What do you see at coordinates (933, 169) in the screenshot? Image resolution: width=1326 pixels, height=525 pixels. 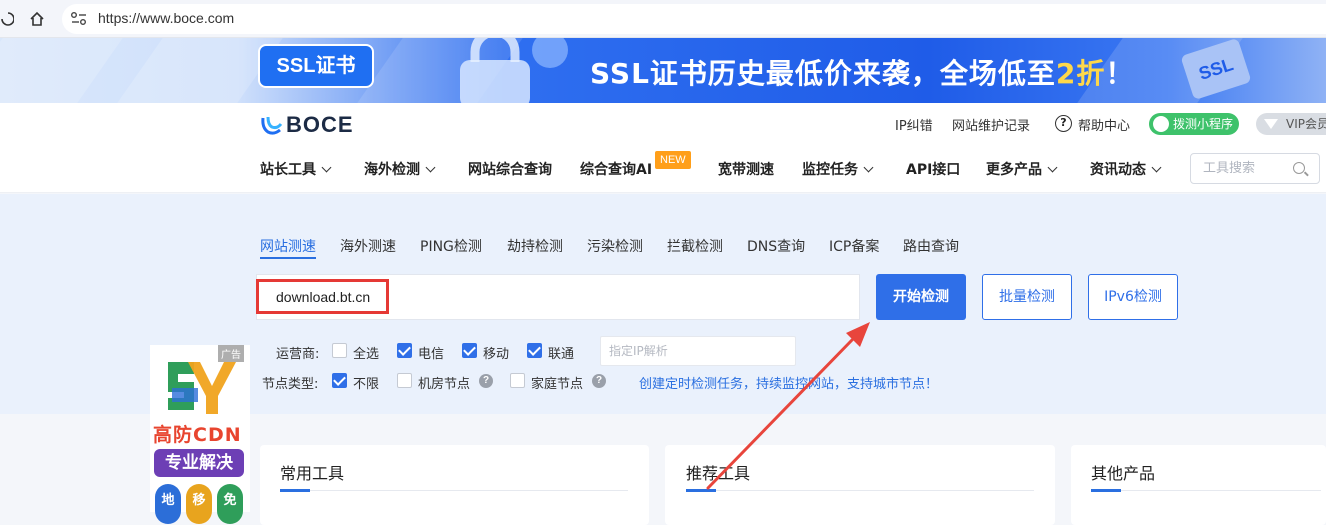 I see `nav-item-api: API接口` at bounding box center [933, 169].